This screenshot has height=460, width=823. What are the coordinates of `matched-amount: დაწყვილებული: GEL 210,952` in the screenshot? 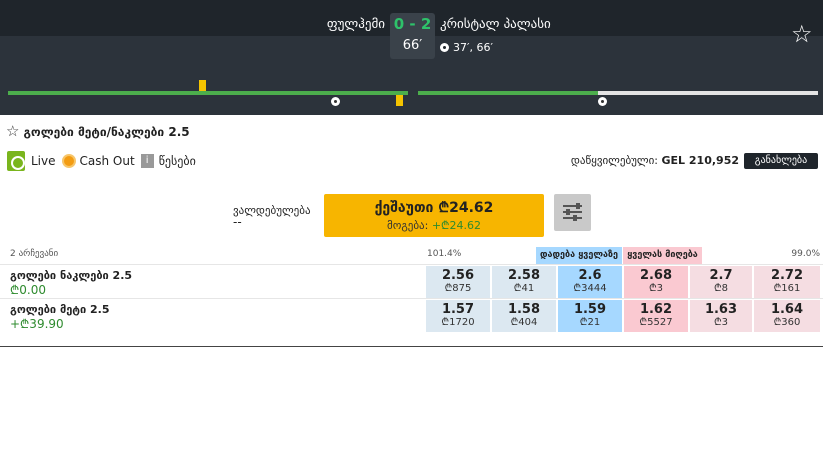 It's located at (655, 160).